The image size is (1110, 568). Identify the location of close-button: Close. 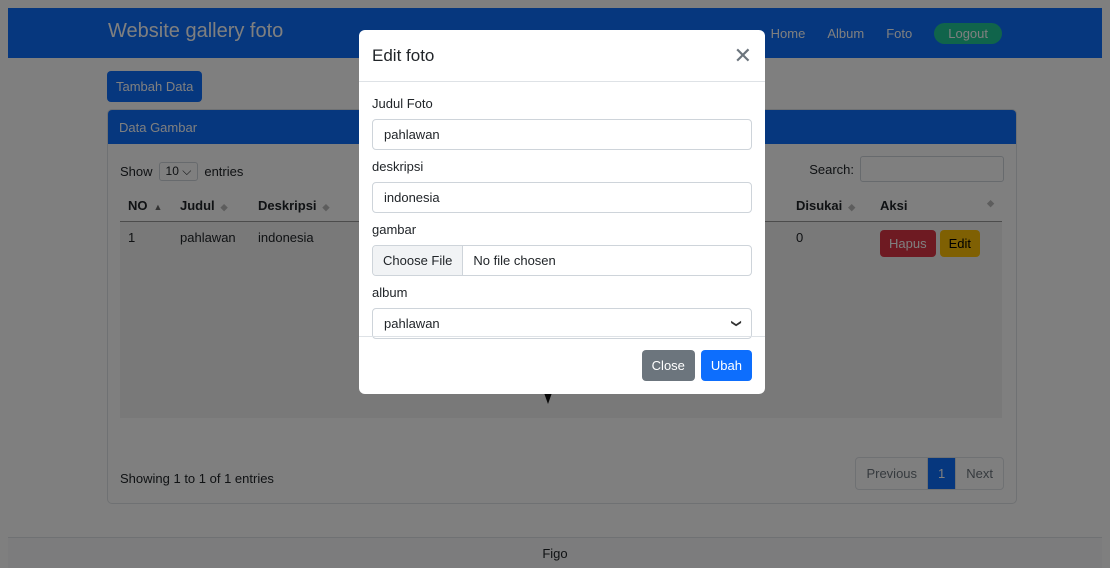
(668, 365).